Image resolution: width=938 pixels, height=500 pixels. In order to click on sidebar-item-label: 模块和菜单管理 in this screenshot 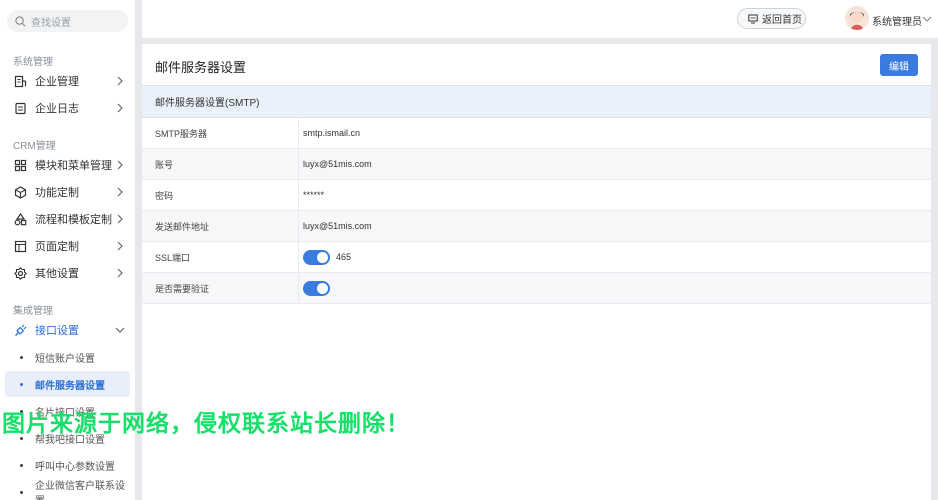, I will do `click(73, 166)`.